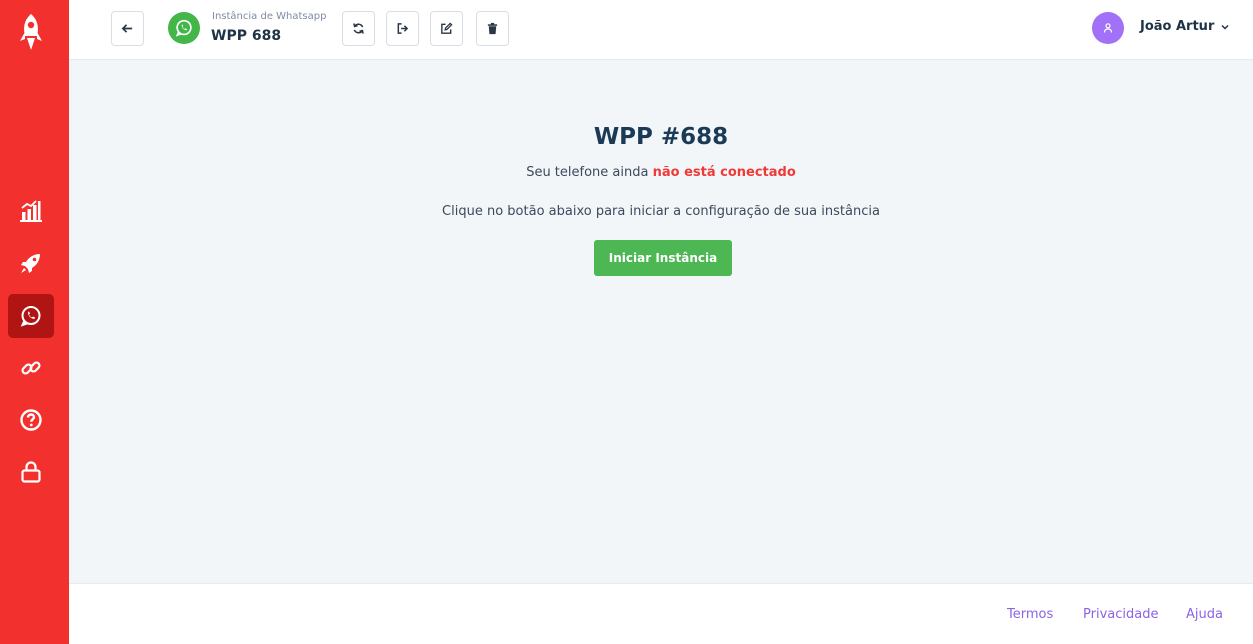 The height and width of the screenshot is (644, 1253). I want to click on edit-button, so click(446, 28).